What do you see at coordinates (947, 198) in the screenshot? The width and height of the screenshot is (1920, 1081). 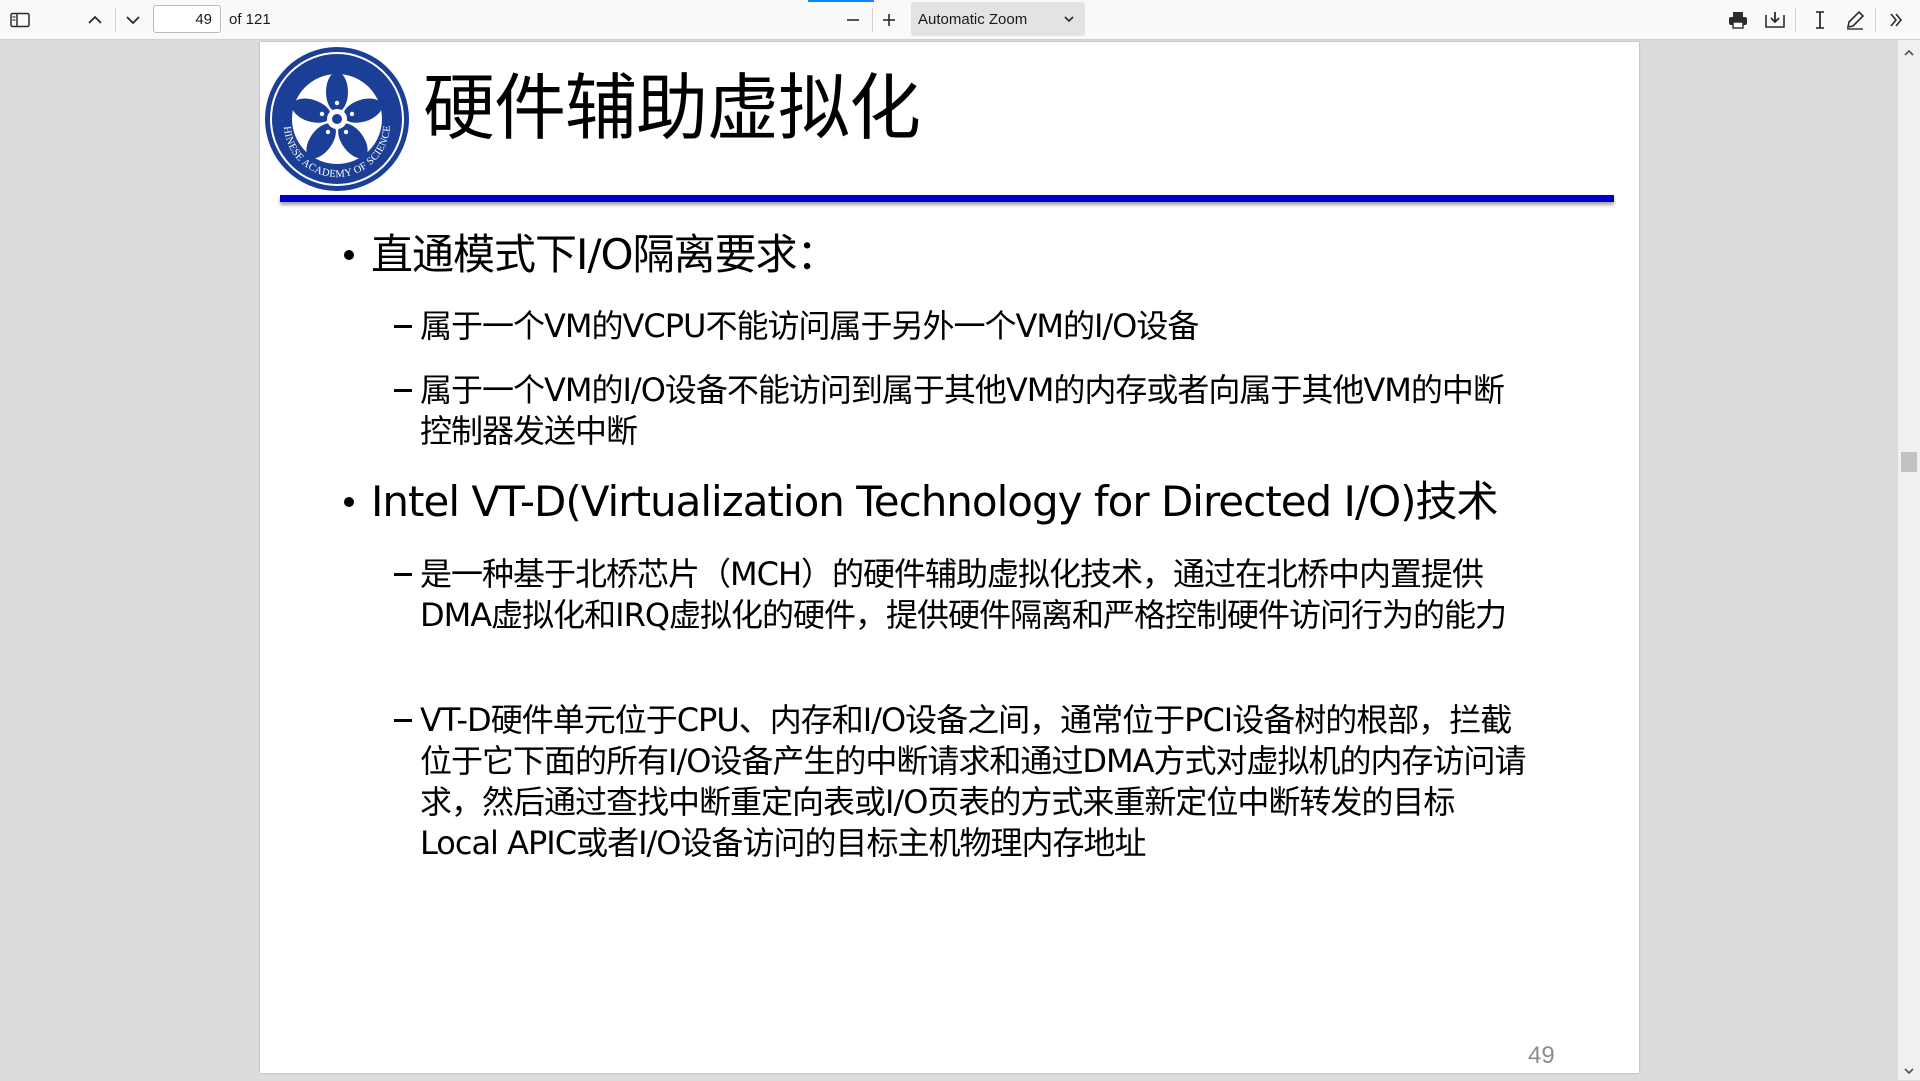 I see `title-divider` at bounding box center [947, 198].